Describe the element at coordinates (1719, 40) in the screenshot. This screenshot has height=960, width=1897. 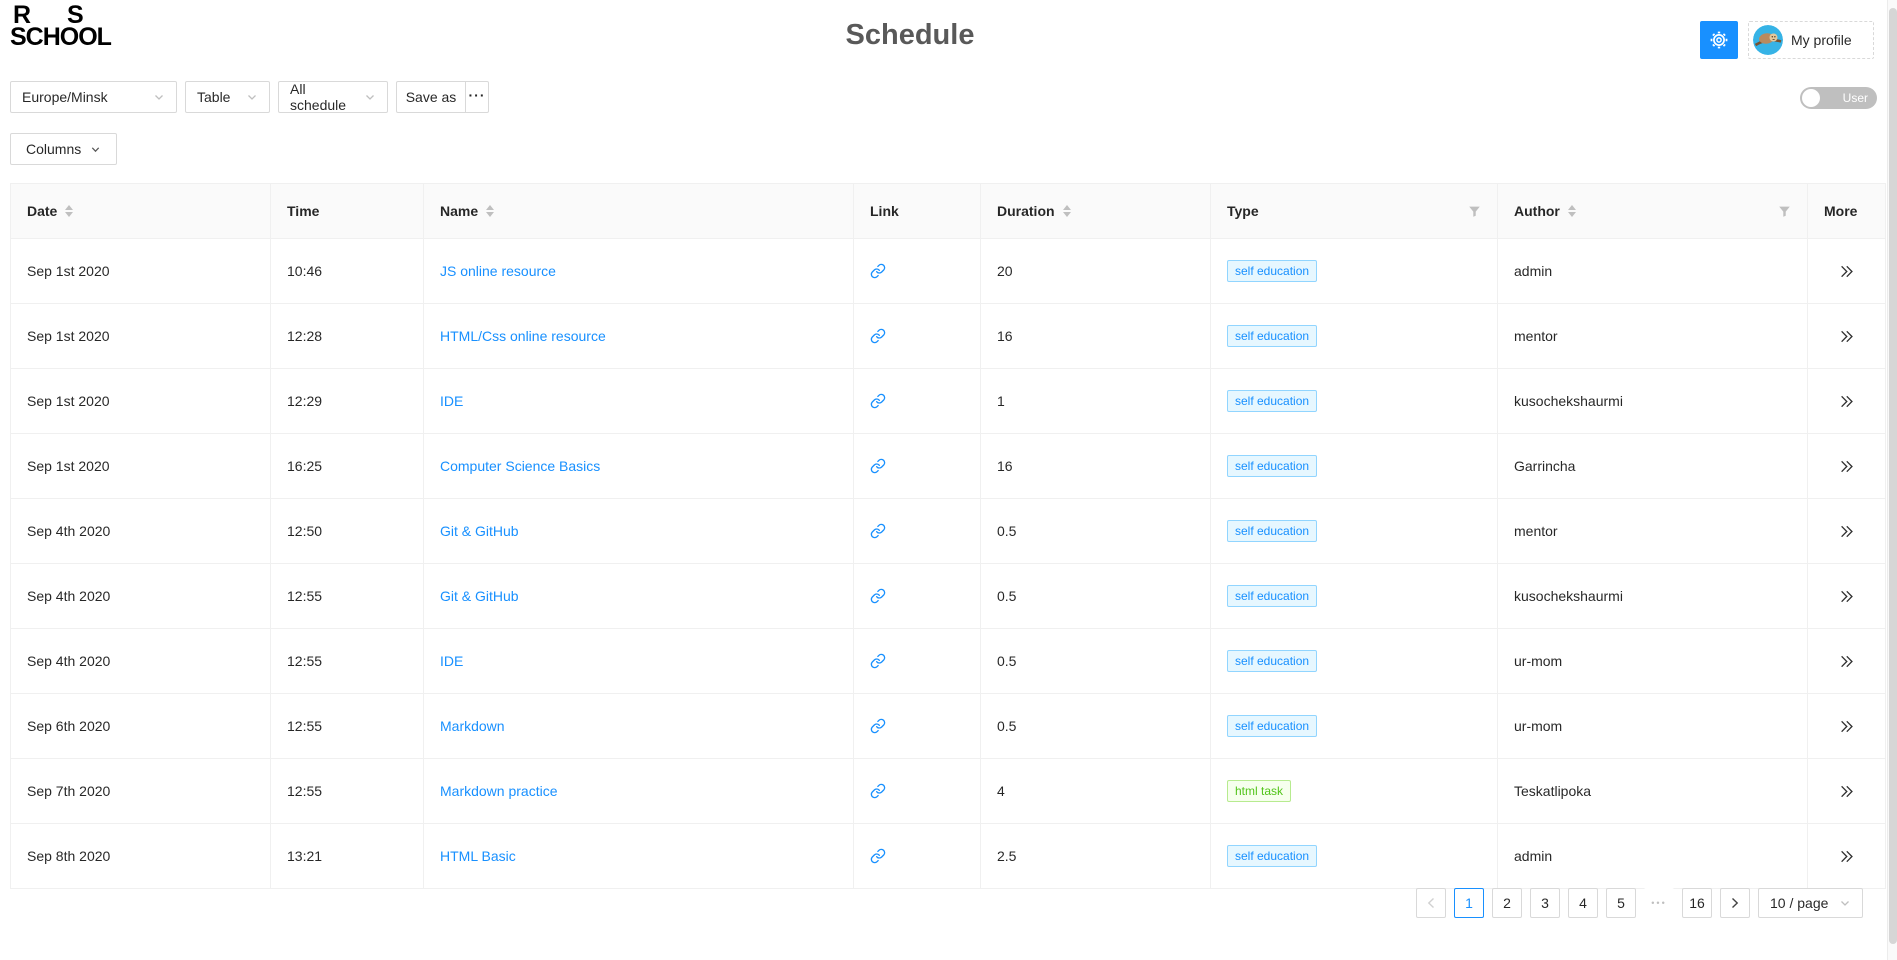
I see `settings-button` at that location.